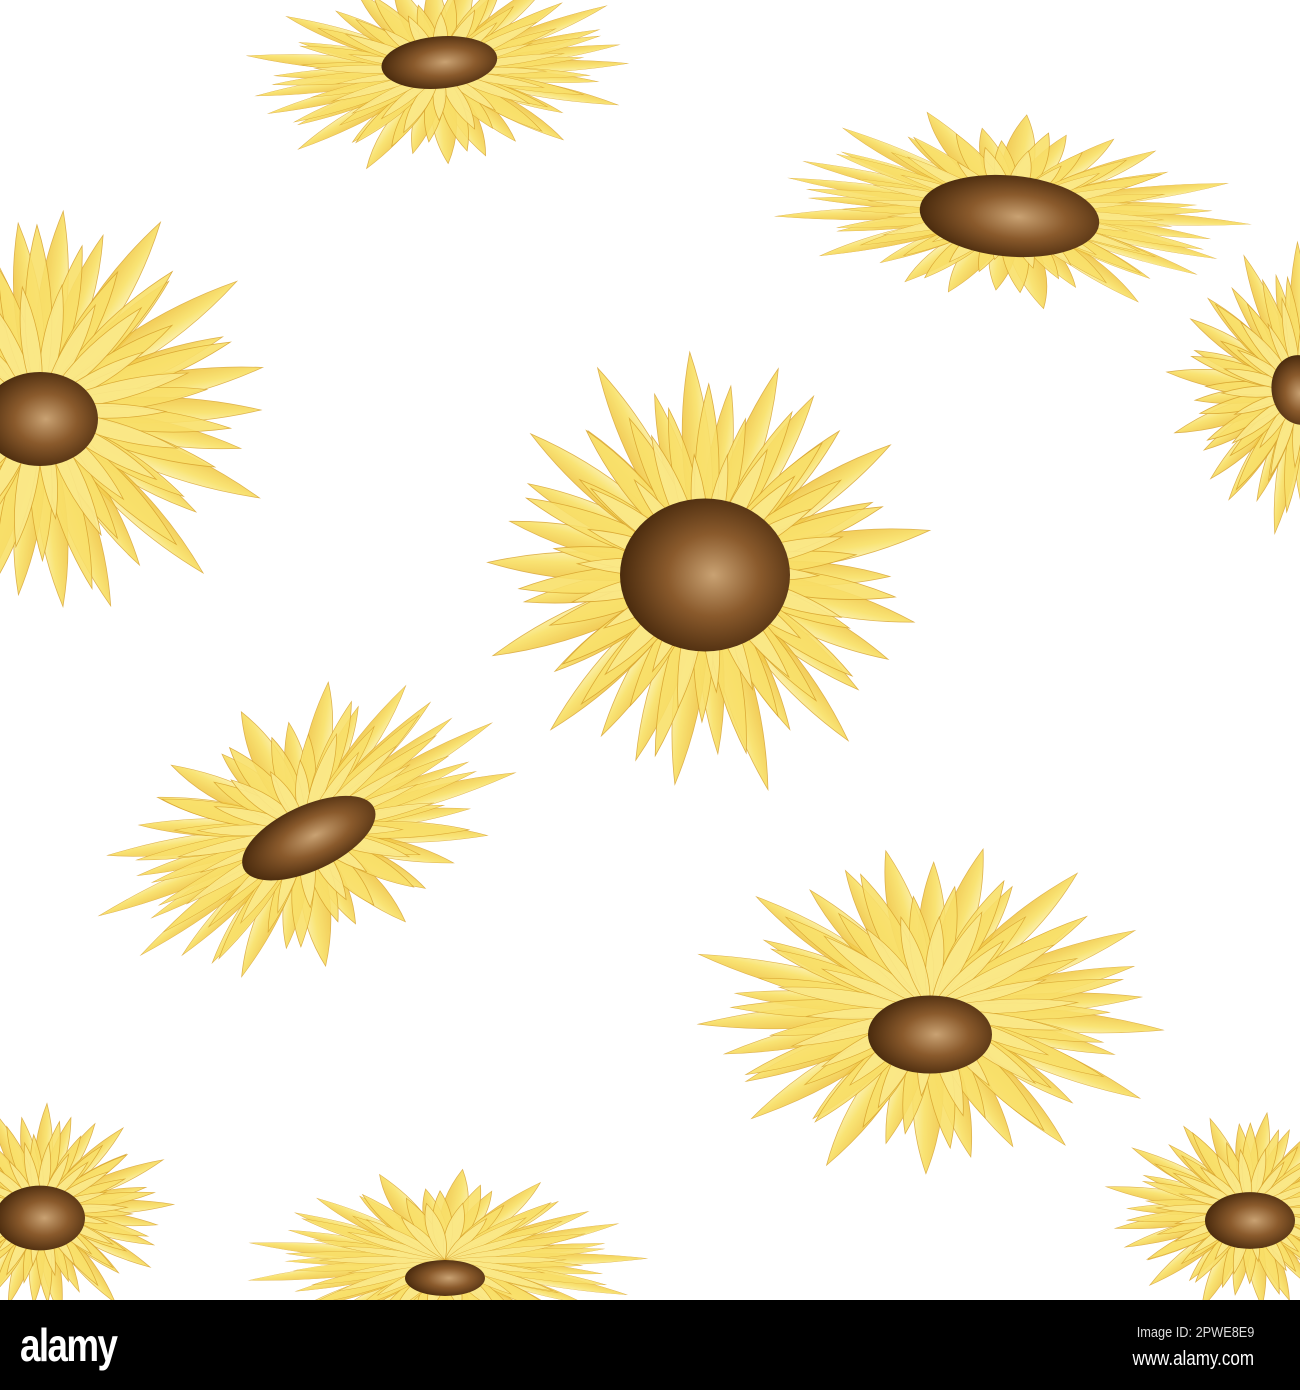  What do you see at coordinates (650, 1345) in the screenshot?
I see `watermark-bar: alamy Image ID: 2PWE8E9 www.alamy.com` at bounding box center [650, 1345].